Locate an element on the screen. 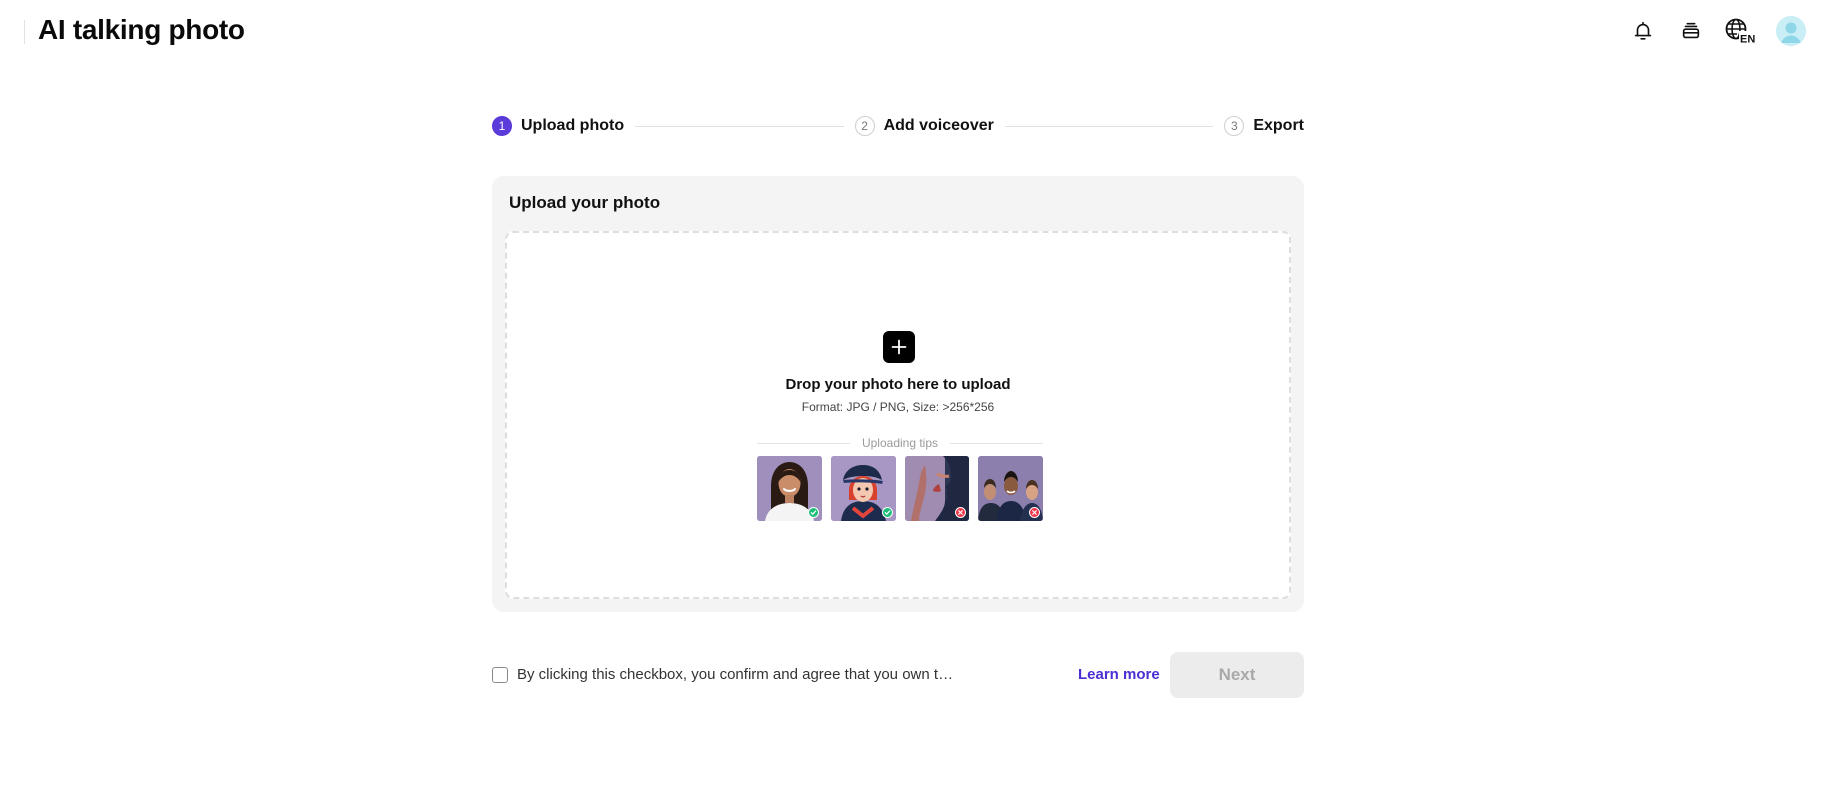 The height and width of the screenshot is (803, 1836). uploading-tips-divider: Uploading tips is located at coordinates (900, 443).